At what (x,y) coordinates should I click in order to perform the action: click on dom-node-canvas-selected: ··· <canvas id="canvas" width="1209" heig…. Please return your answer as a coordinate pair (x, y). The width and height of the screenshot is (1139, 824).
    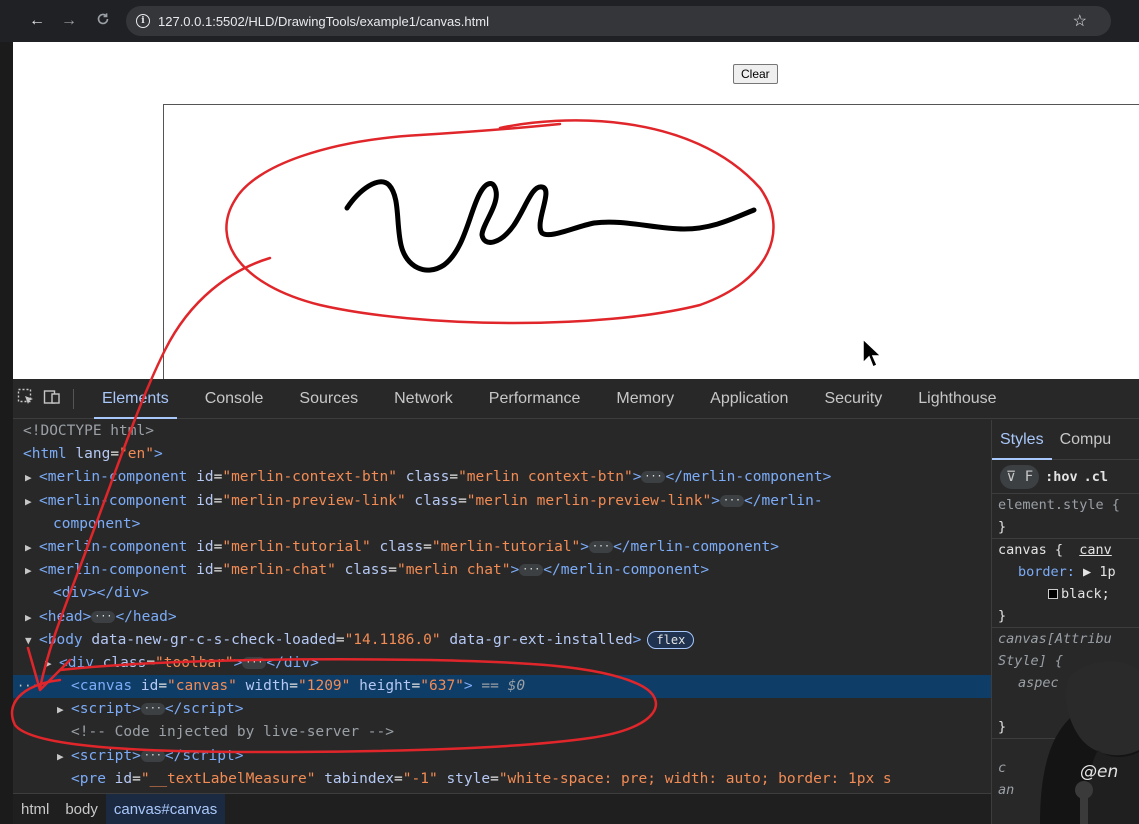
    Looking at the image, I should click on (502, 687).